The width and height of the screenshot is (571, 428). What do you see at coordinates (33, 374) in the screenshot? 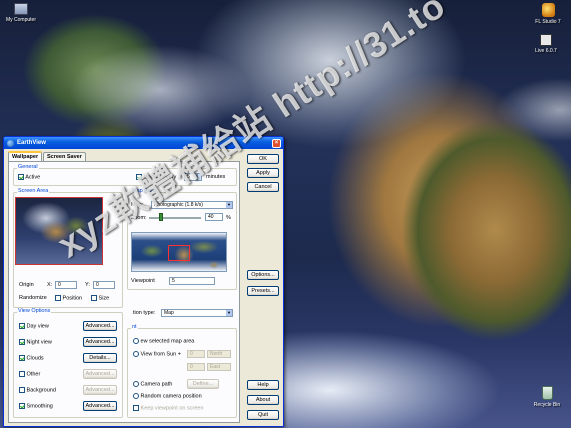
I see `other-label: Other` at bounding box center [33, 374].